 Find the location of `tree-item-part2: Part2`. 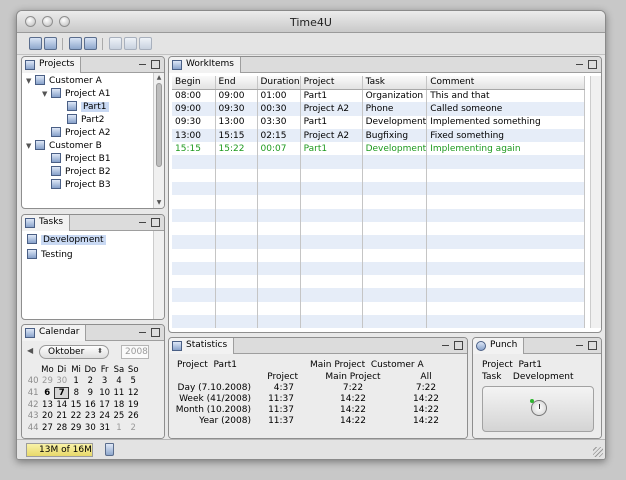

tree-item-part2: Part2 is located at coordinates (81, 120).